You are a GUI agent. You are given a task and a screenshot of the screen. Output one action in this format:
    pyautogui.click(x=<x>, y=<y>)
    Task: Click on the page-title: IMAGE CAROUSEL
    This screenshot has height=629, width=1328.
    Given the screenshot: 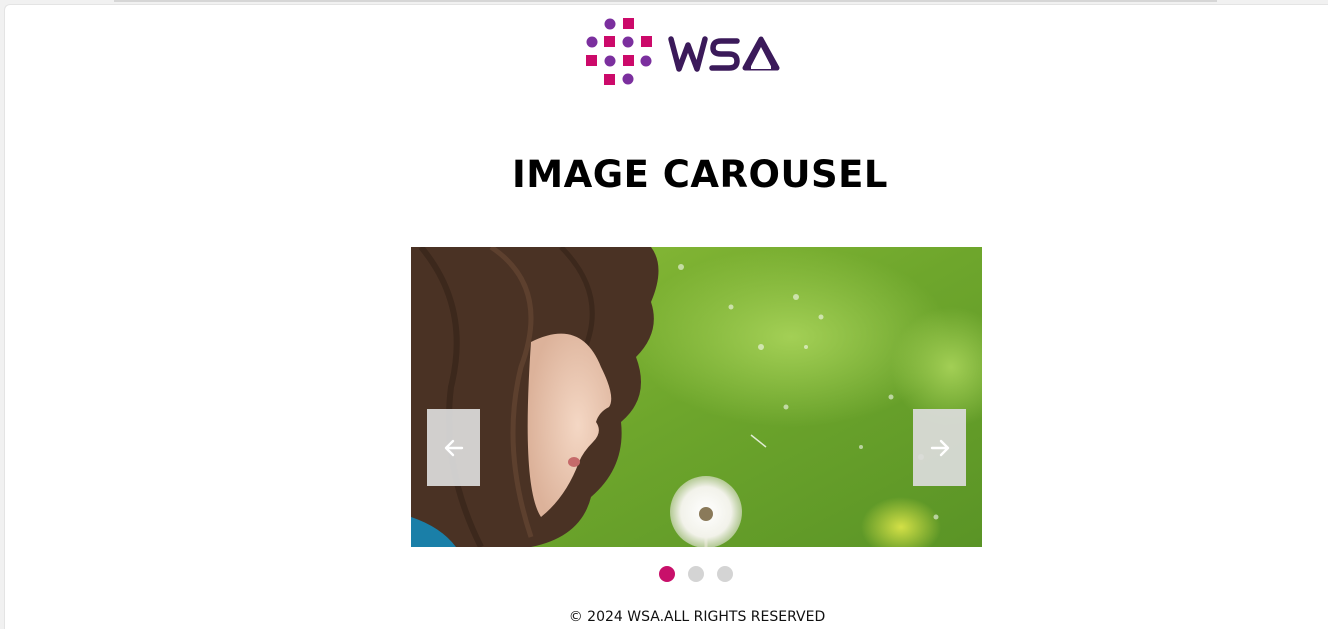 What is the action you would take?
    pyautogui.click(x=700, y=174)
    